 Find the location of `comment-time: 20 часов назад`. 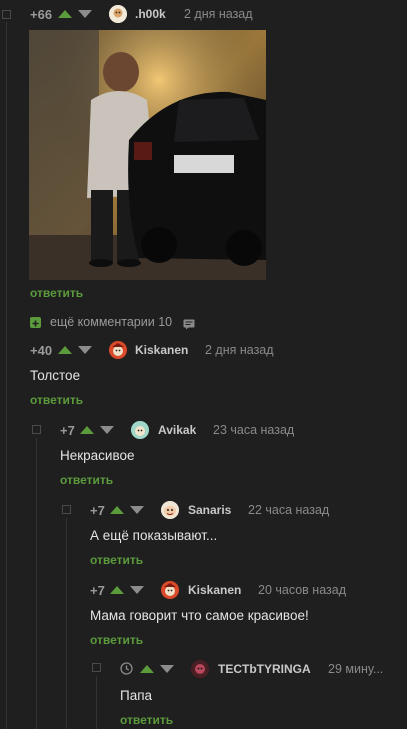

comment-time: 20 часов назад is located at coordinates (302, 590).